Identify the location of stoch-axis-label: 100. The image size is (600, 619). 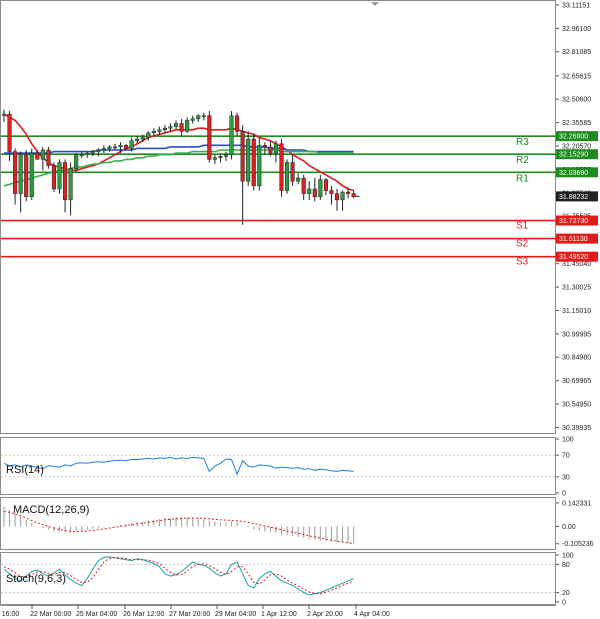
(568, 556).